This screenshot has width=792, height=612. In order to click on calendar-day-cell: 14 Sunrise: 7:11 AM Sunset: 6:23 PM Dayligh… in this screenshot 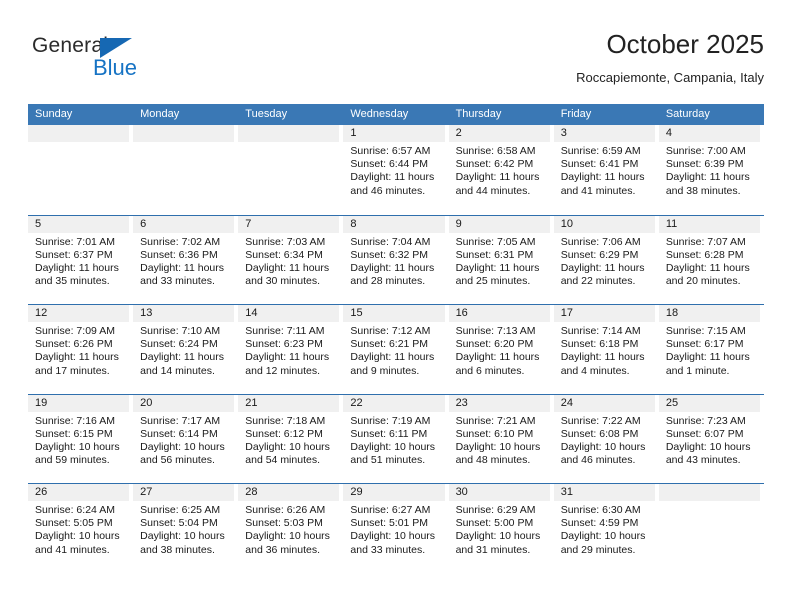, I will do `click(290, 349)`.